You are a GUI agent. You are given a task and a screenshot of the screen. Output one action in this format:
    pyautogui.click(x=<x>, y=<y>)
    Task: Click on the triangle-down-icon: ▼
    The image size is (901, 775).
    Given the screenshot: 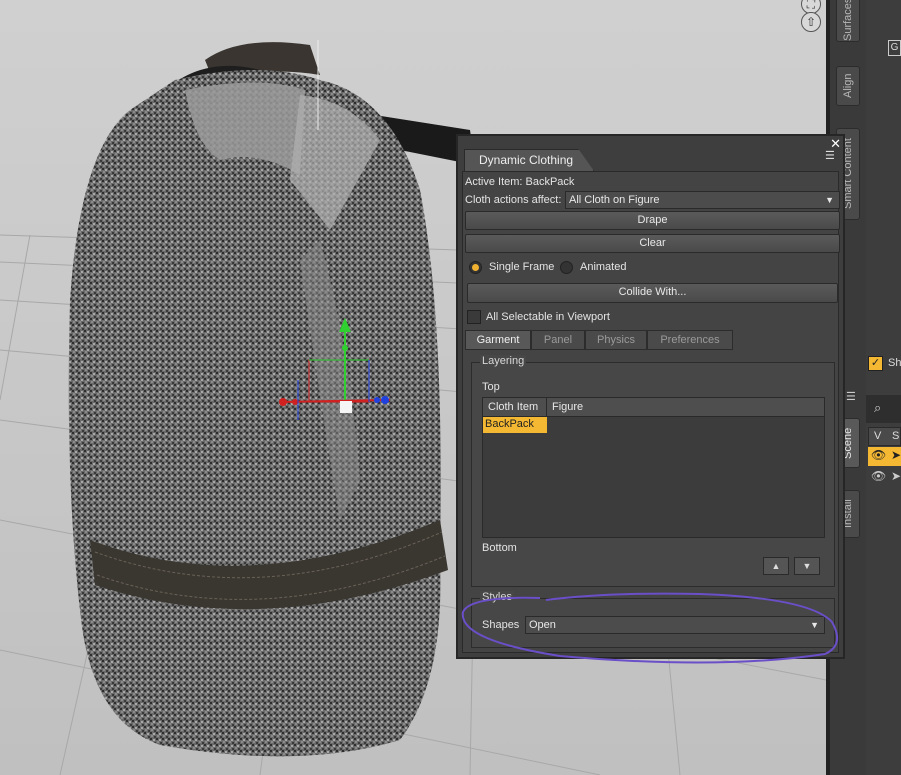 What is the action you would take?
    pyautogui.click(x=807, y=566)
    